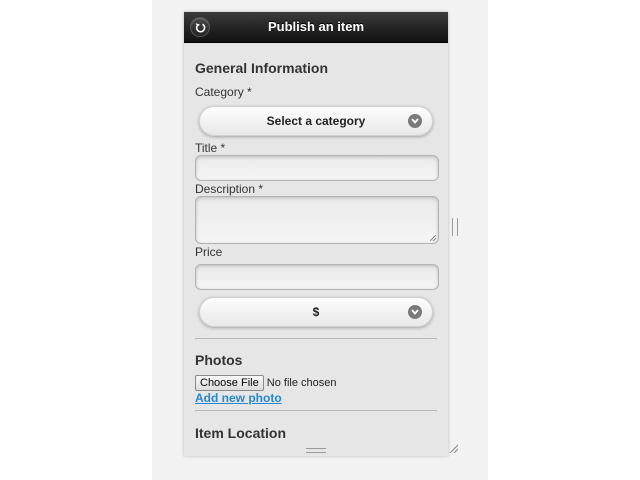 The image size is (640, 480). What do you see at coordinates (317, 168) in the screenshot?
I see `title-input` at bounding box center [317, 168].